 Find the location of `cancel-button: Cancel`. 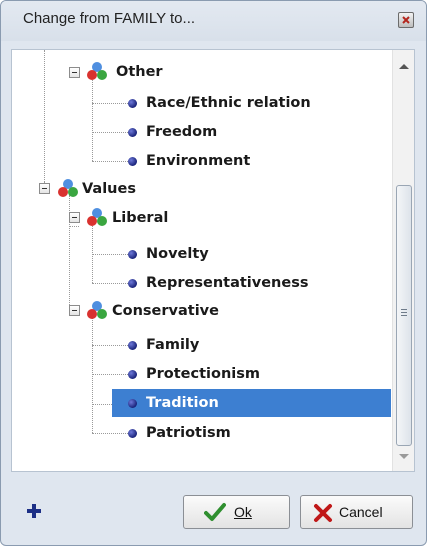

cancel-button: Cancel is located at coordinates (356, 512).